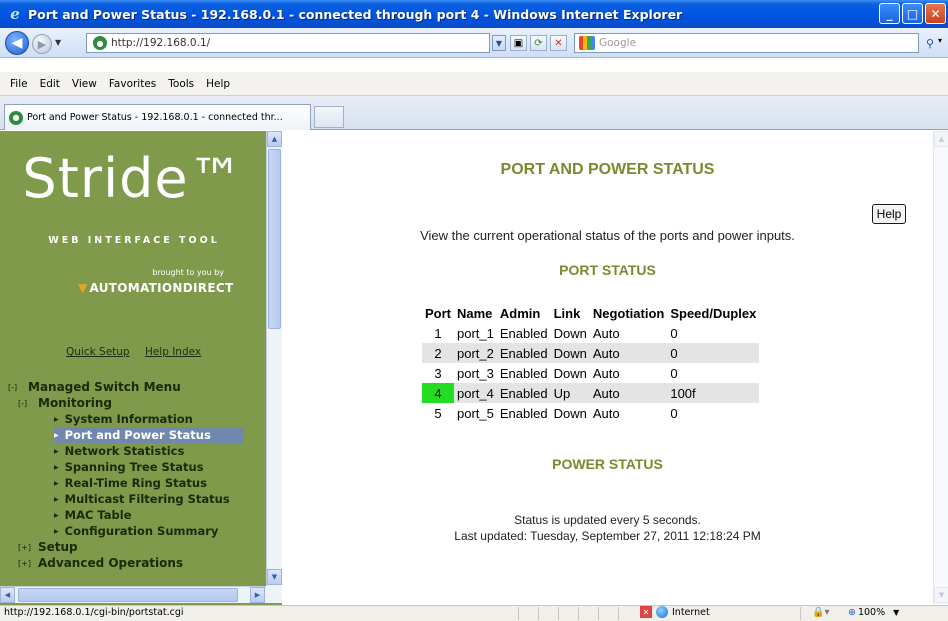 The height and width of the screenshot is (621, 948). Describe the element at coordinates (181, 84) in the screenshot. I see `menu-tools: Tools` at that location.